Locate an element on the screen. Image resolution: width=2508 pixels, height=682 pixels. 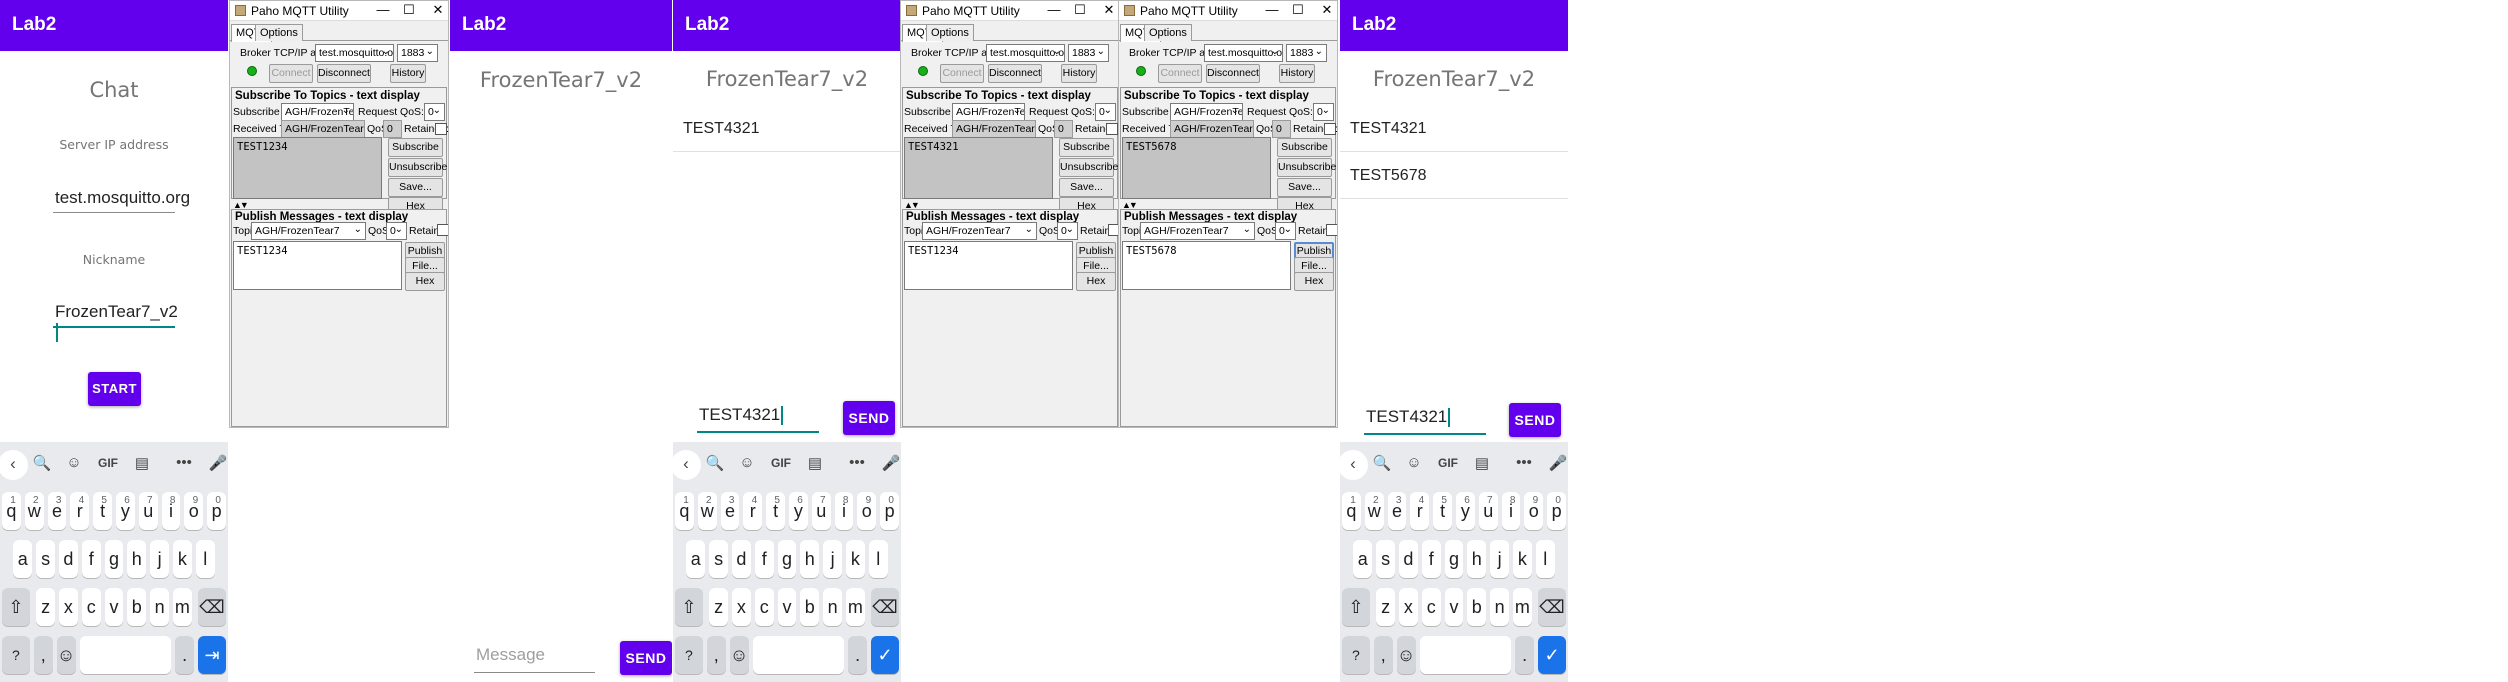
tab-options: Options is located at coordinates (950, 32).